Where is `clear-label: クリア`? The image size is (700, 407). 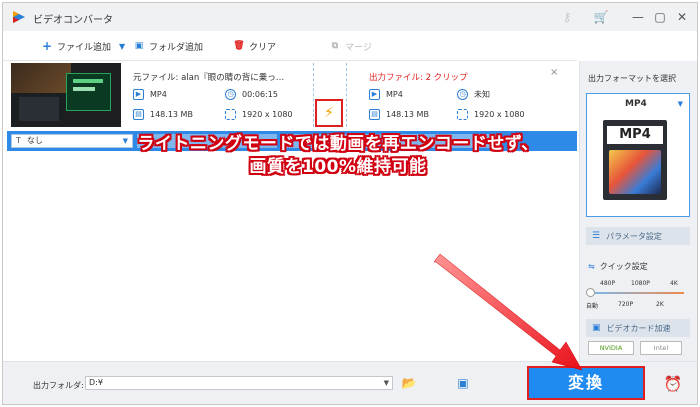 clear-label: クリア is located at coordinates (263, 47).